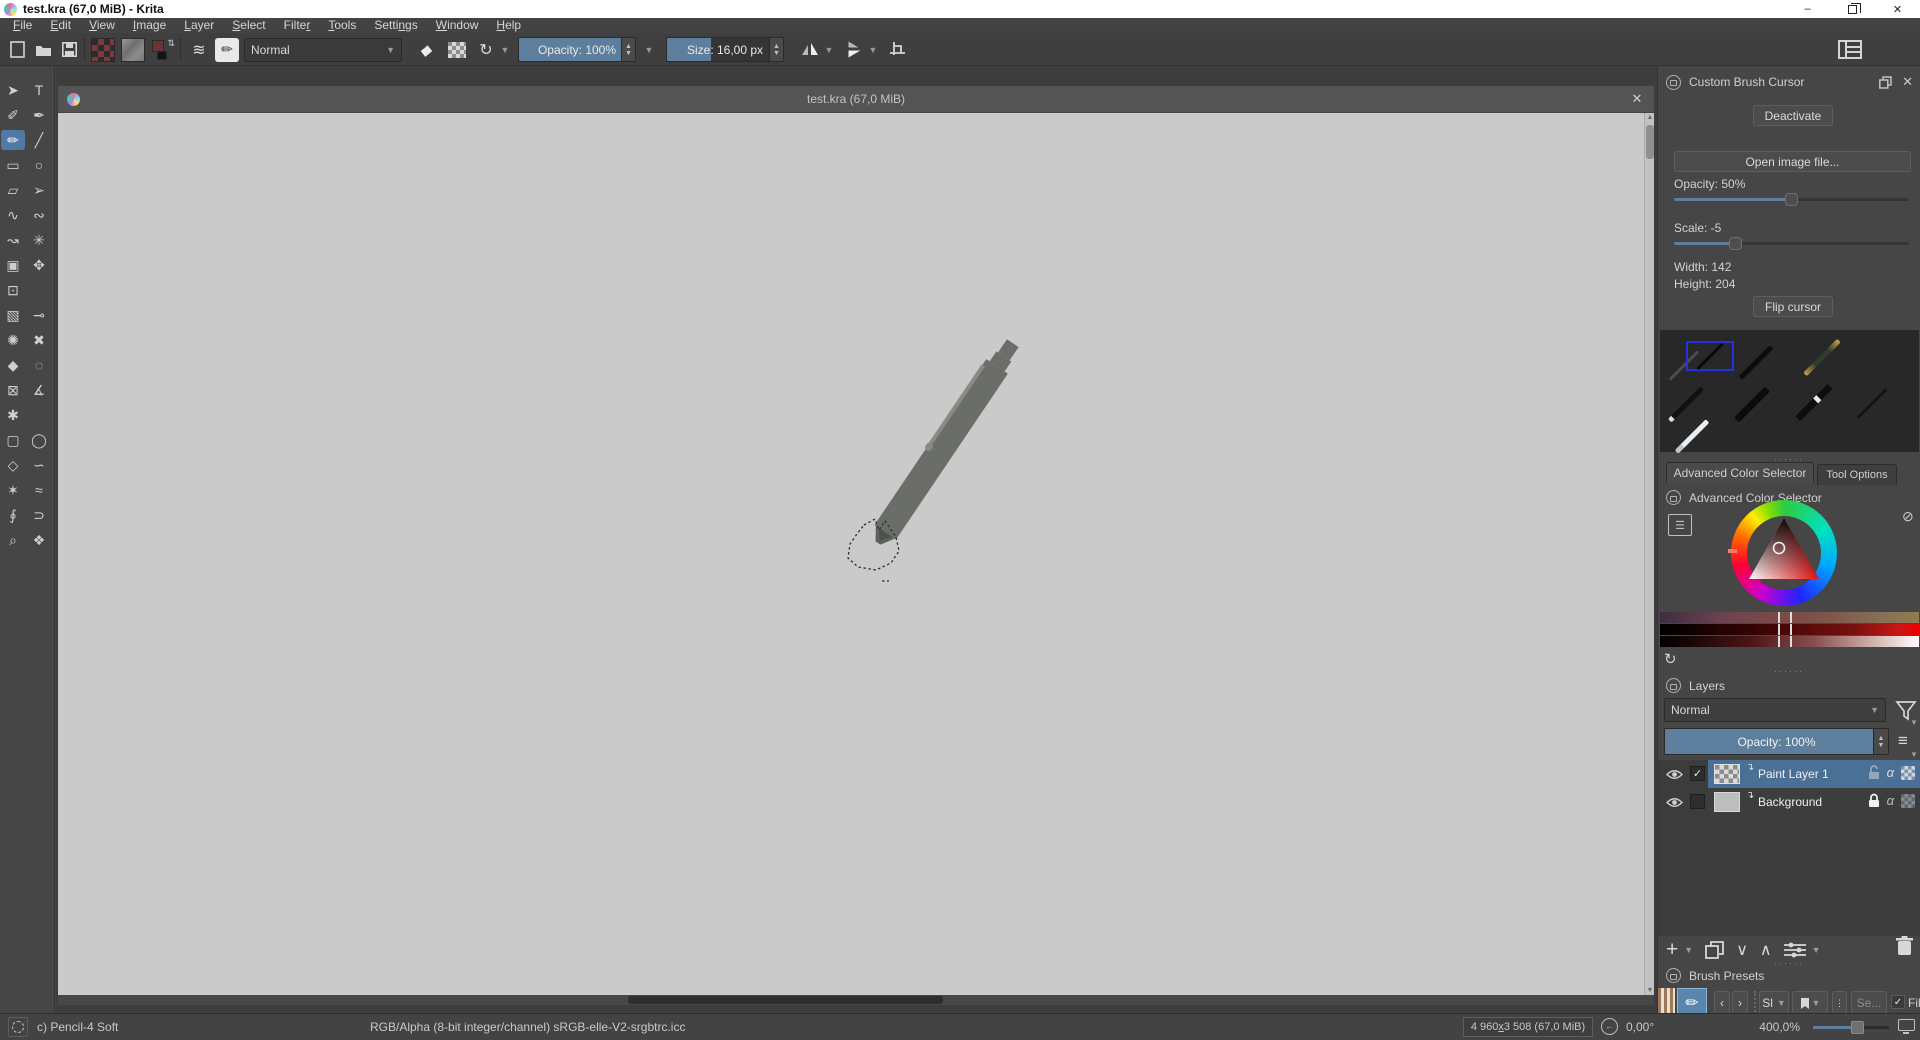  I want to click on next-preset-button: ›, so click(1740, 1002).